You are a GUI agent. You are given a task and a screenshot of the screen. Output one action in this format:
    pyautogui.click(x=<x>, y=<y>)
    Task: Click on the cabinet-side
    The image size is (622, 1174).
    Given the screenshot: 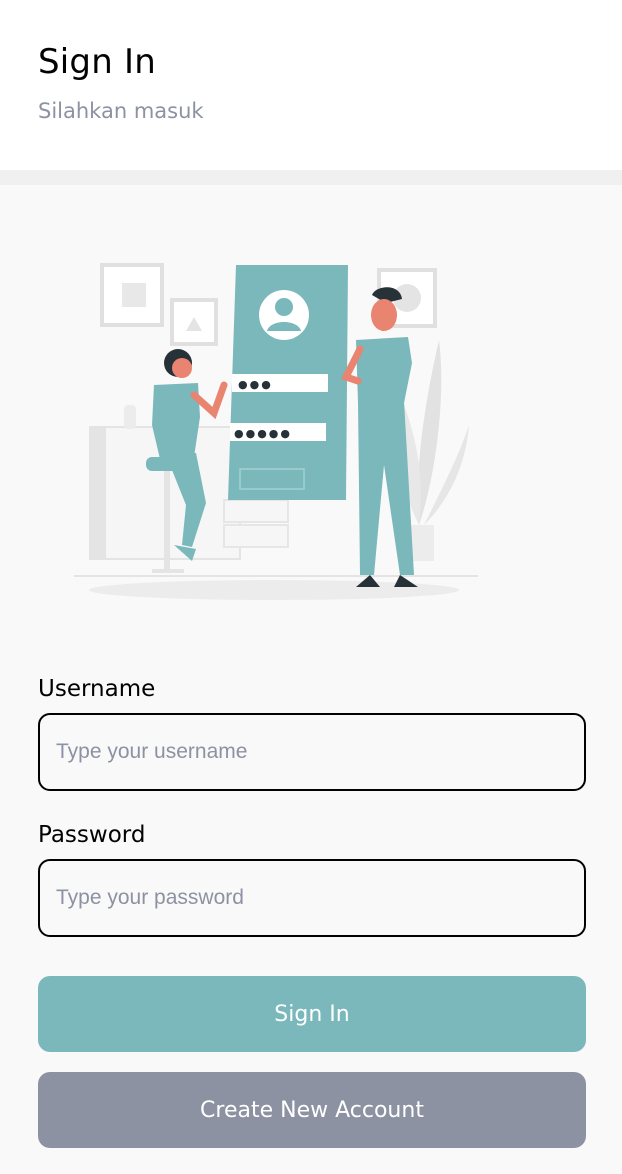 What is the action you would take?
    pyautogui.click(x=98, y=493)
    